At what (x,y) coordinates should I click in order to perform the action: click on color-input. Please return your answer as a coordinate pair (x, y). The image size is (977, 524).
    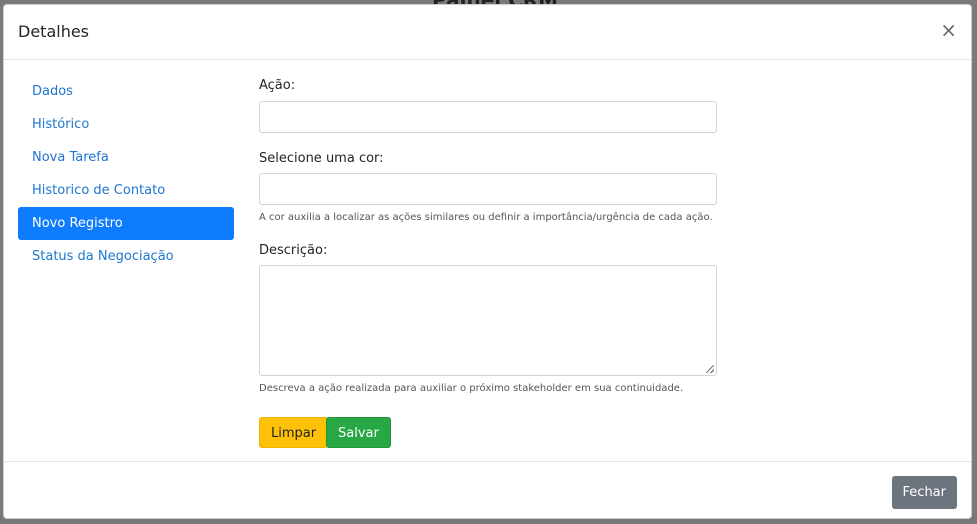
    Looking at the image, I should click on (488, 189).